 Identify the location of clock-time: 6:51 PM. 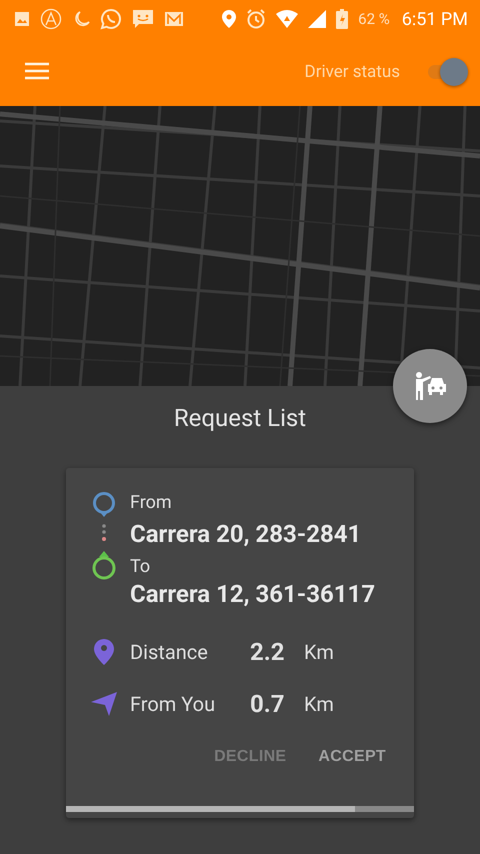
(435, 19).